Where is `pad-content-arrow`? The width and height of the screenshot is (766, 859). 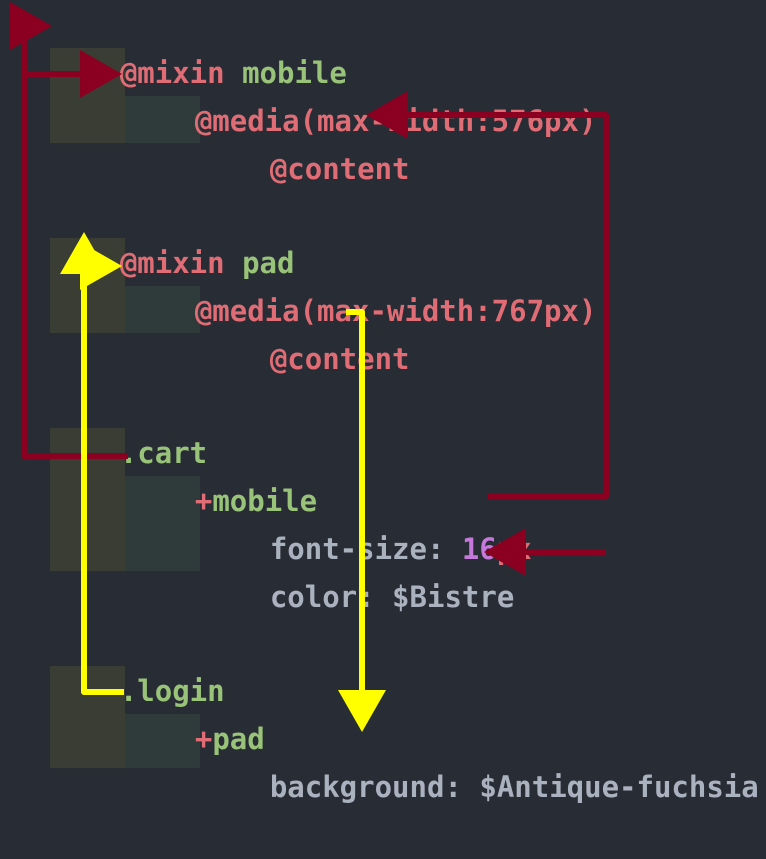
pad-content-arrow is located at coordinates (362, 520).